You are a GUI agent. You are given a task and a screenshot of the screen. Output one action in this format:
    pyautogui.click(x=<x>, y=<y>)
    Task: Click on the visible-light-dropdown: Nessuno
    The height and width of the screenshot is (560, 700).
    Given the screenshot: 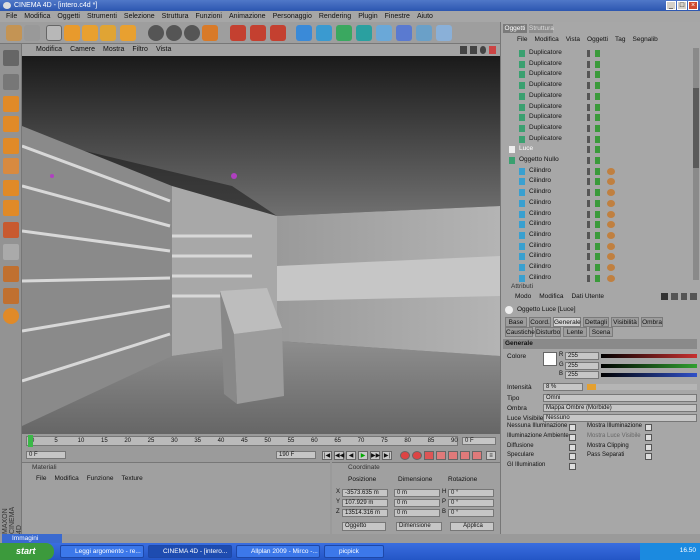 What is the action you would take?
    pyautogui.click(x=620, y=418)
    